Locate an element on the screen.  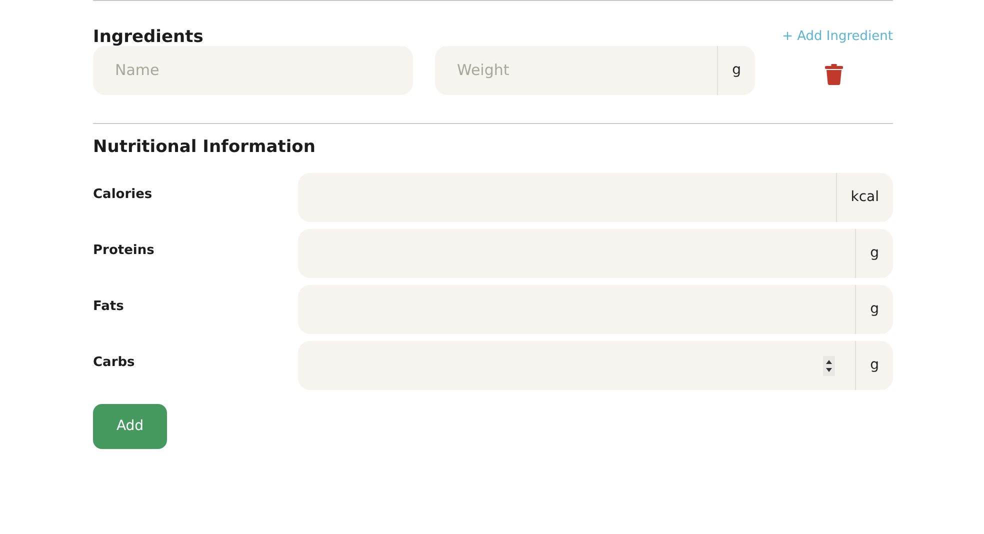
number-input-group: kcal is located at coordinates (595, 197).